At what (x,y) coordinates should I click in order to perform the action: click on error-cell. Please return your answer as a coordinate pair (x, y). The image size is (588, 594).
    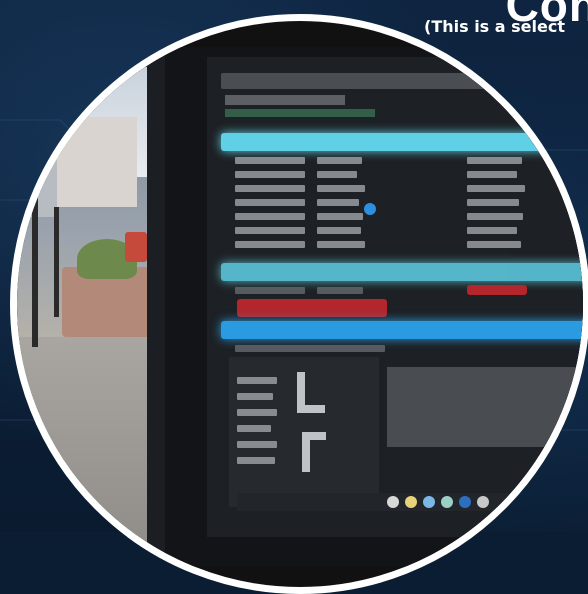
    Looking at the image, I should click on (497, 290).